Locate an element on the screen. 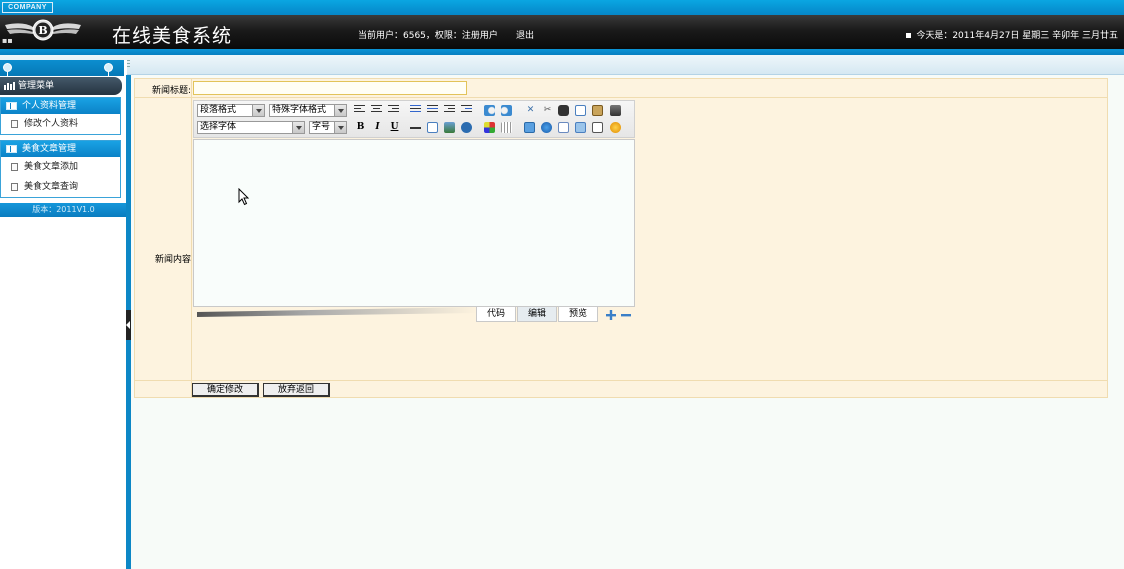  cancel-button: 放弃返回 is located at coordinates (296, 390).